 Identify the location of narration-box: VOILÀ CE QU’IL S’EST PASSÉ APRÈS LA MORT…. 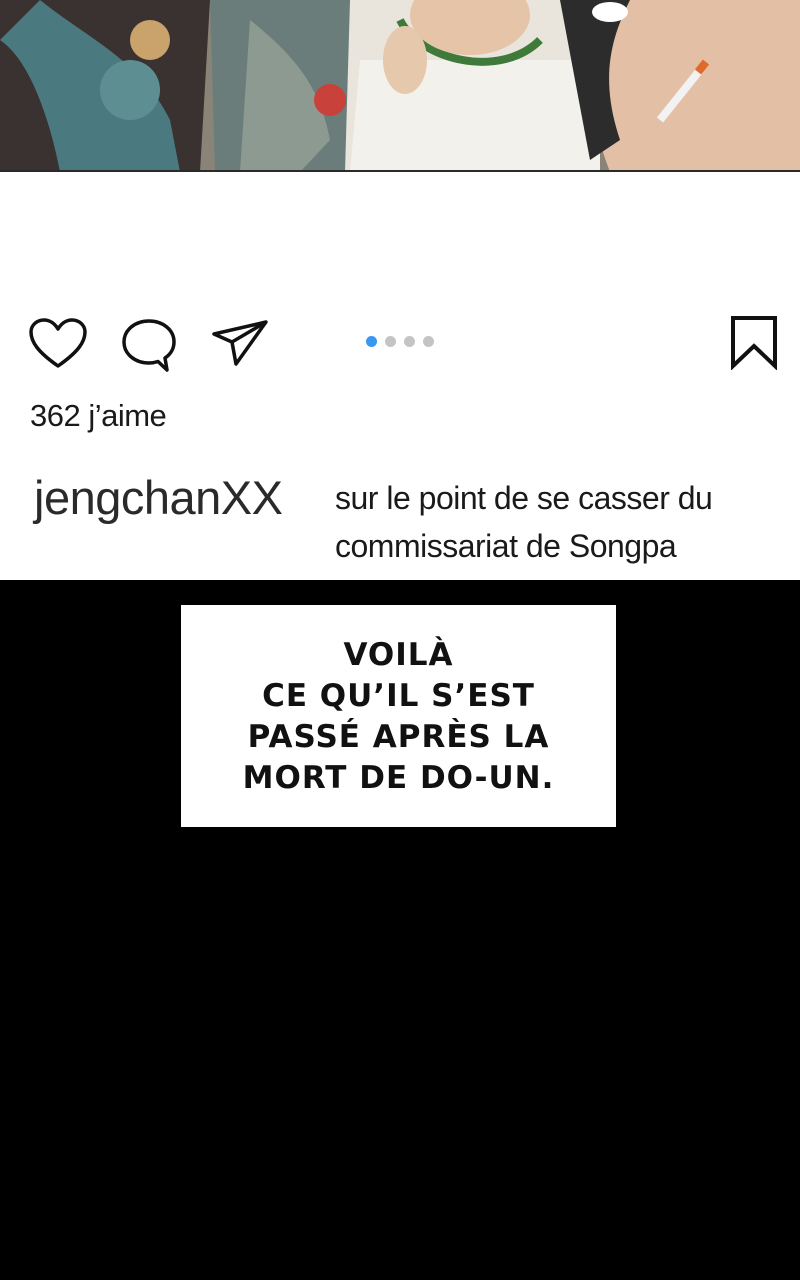
(398, 716).